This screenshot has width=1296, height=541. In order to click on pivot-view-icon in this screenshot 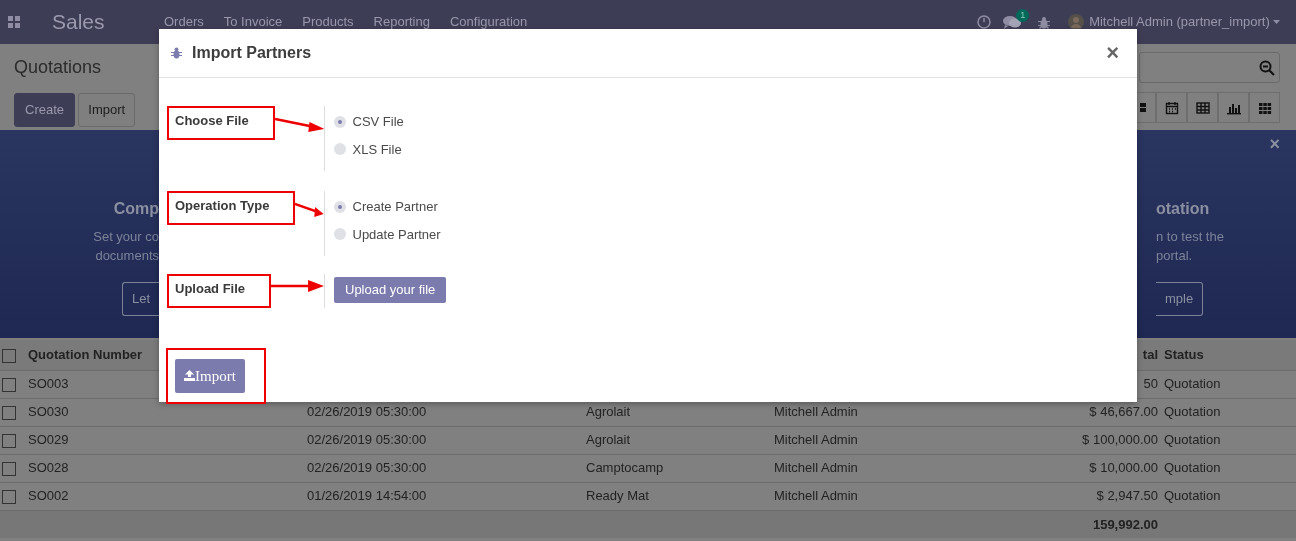, I will do `click(1264, 107)`.